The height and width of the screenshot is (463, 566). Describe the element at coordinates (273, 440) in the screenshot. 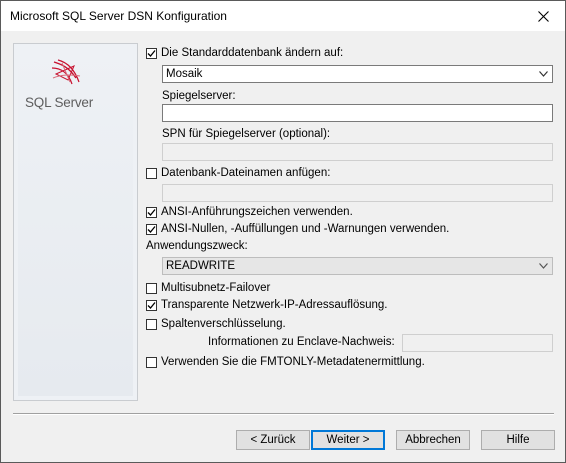

I see `back-button: < Zurück` at that location.